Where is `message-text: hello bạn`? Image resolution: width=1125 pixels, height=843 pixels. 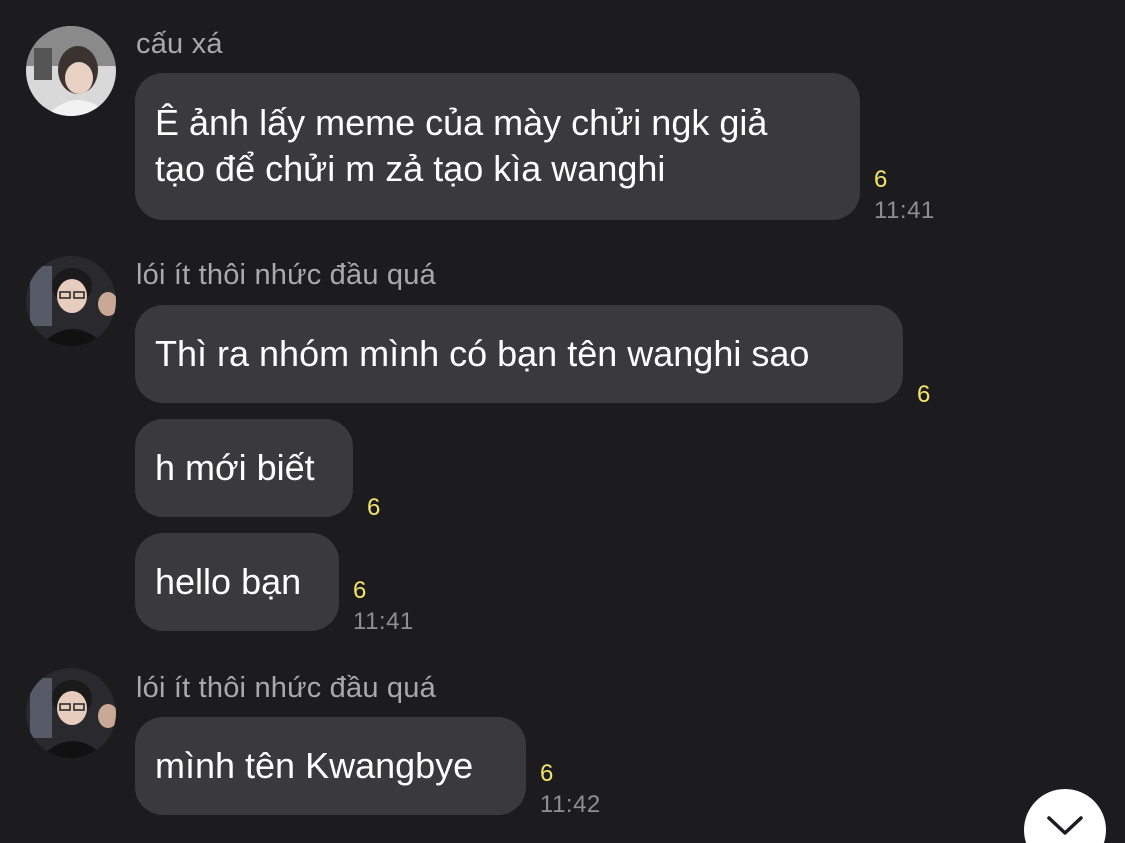
message-text: hello bạn is located at coordinates (228, 581).